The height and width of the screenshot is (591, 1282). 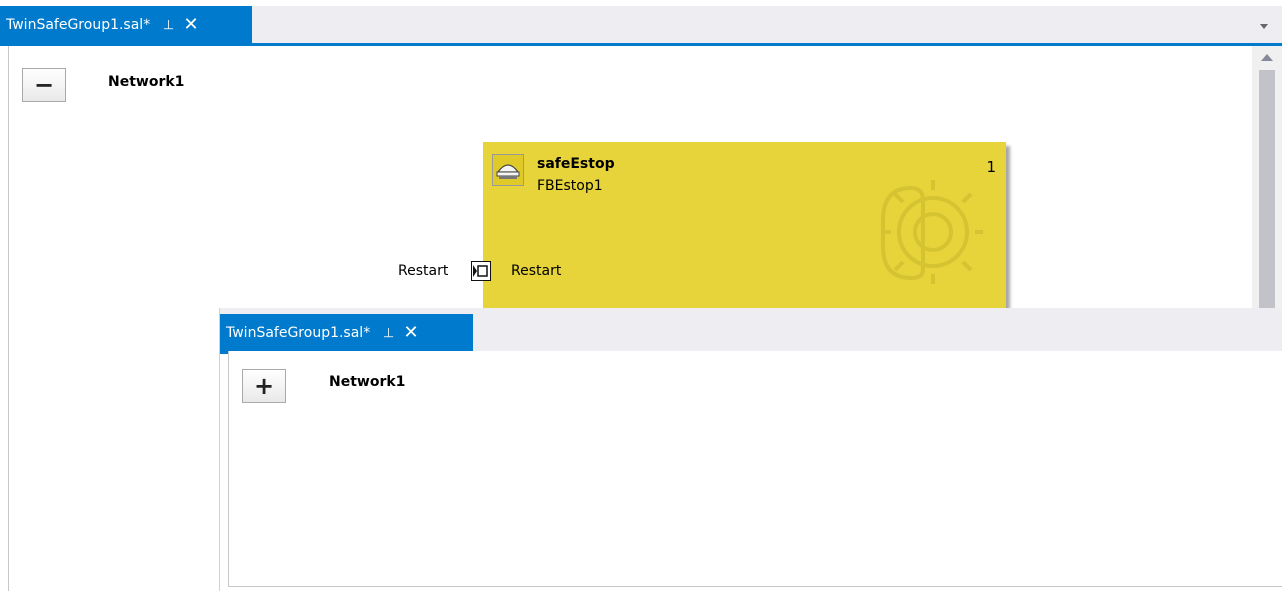 I want to click on estop-button-icon, so click(x=508, y=170).